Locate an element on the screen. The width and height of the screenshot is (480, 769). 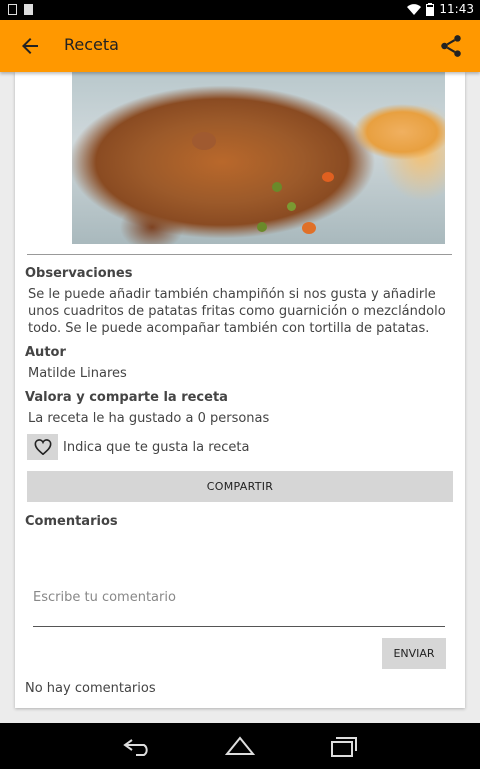
nav-home-icon is located at coordinates (240, 746).